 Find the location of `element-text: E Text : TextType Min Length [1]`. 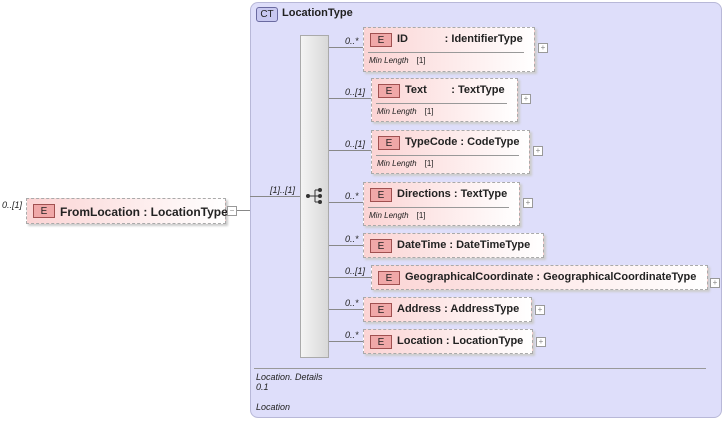

element-text: E Text : TextType Min Length [1] is located at coordinates (444, 100).